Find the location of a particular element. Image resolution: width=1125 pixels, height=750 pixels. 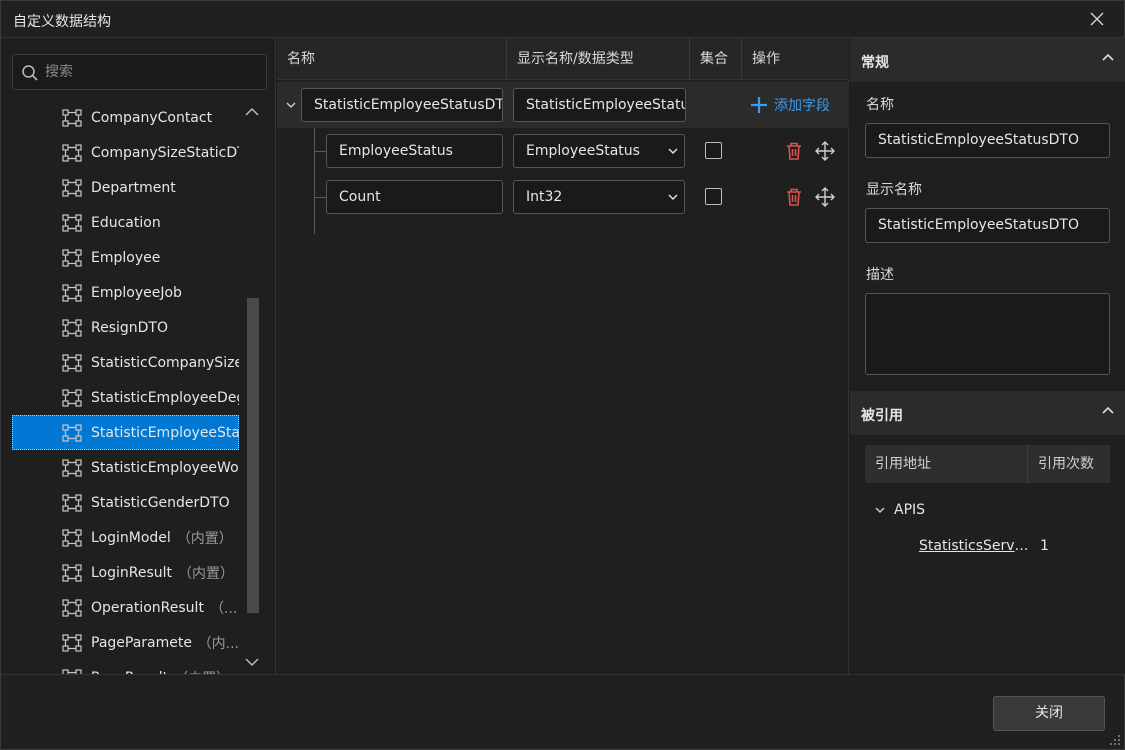

dialog-footer: 关闭 is located at coordinates (562, 711).